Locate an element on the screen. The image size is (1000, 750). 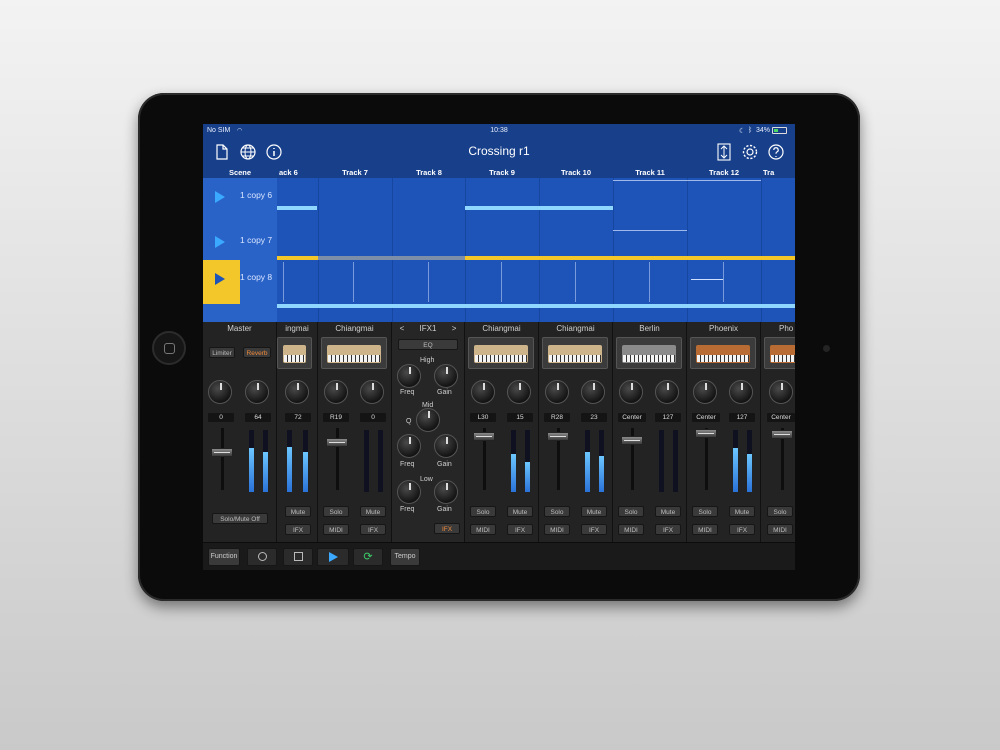
track-header: Track 8 is located at coordinates (429, 172).